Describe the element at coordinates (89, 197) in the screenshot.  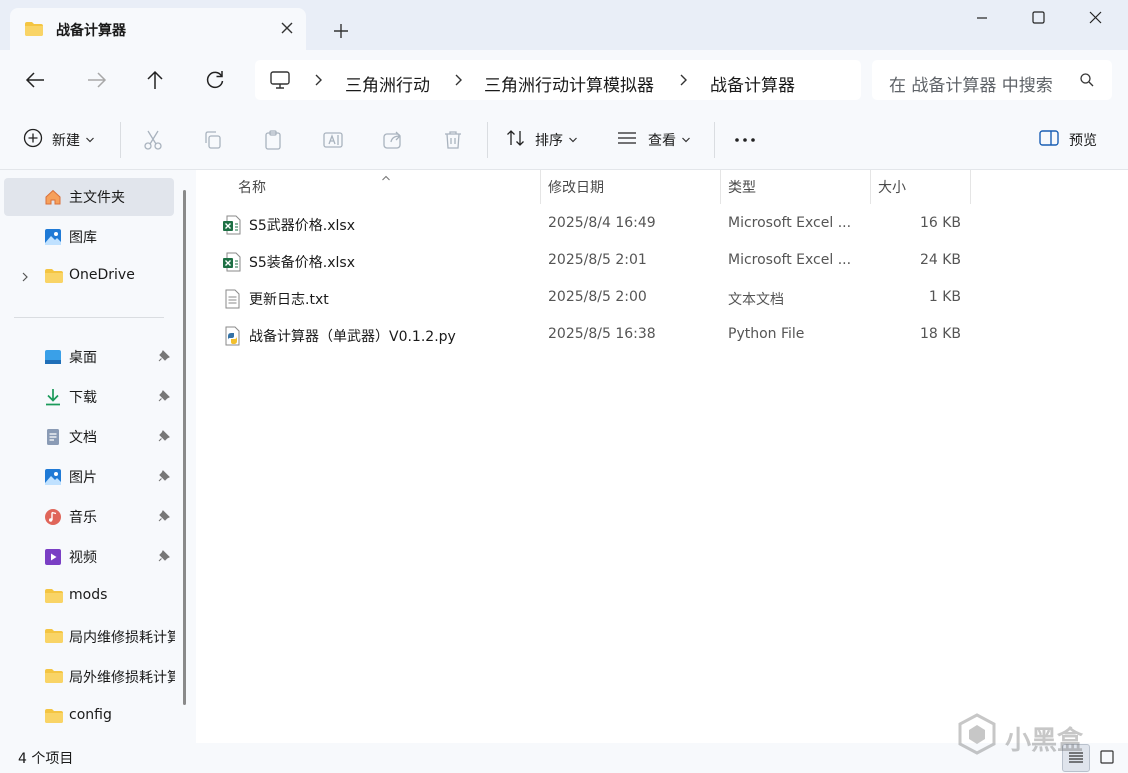
I see `sidebar-item-home: 主文件夹` at that location.